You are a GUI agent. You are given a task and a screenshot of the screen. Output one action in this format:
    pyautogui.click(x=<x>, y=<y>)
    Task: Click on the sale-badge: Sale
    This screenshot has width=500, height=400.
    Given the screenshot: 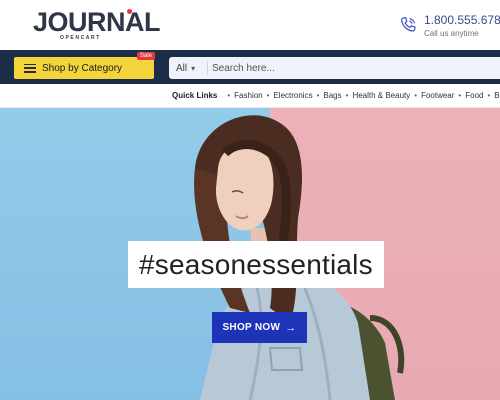 What is the action you would take?
    pyautogui.click(x=145, y=56)
    